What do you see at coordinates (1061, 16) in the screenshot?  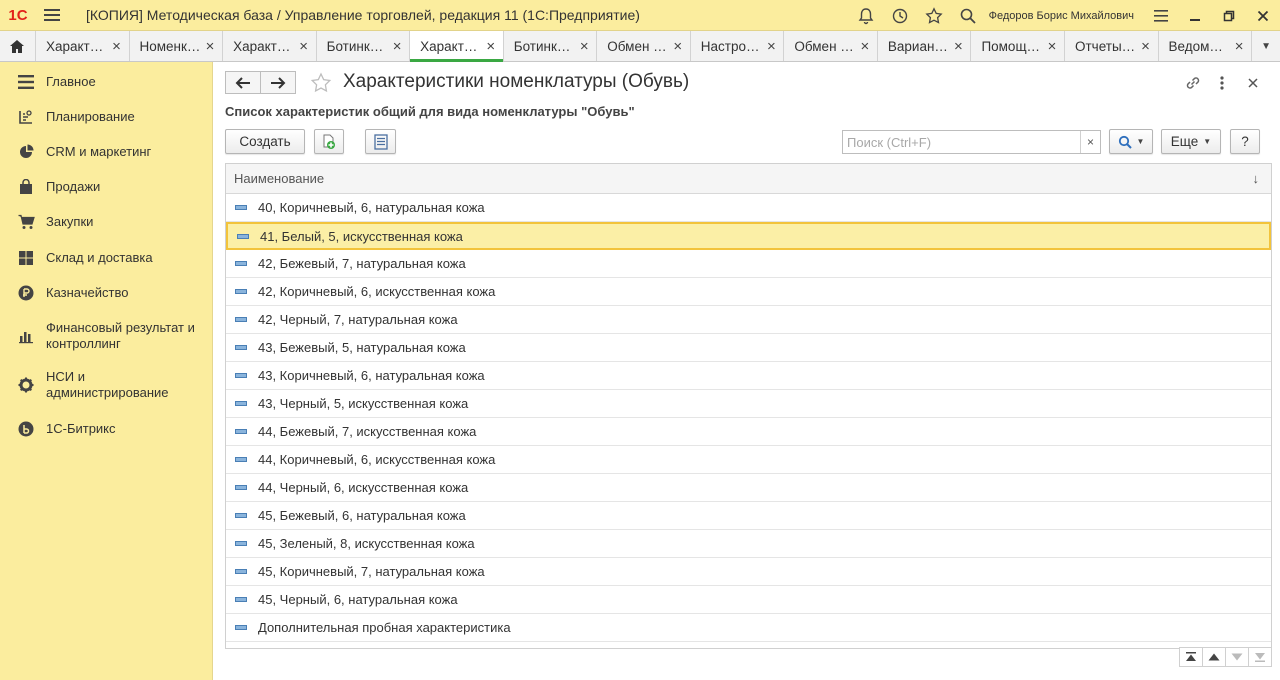 I see `current-user-name: Федоров Борис Михайлович` at bounding box center [1061, 16].